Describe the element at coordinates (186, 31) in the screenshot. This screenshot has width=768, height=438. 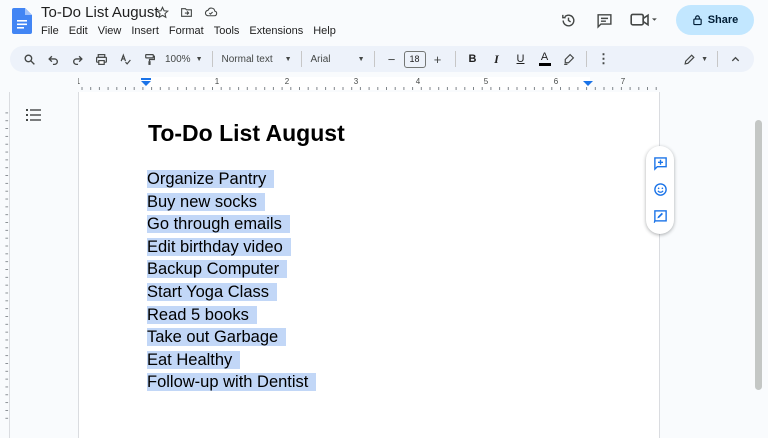
I see `menu-format: Format` at that location.